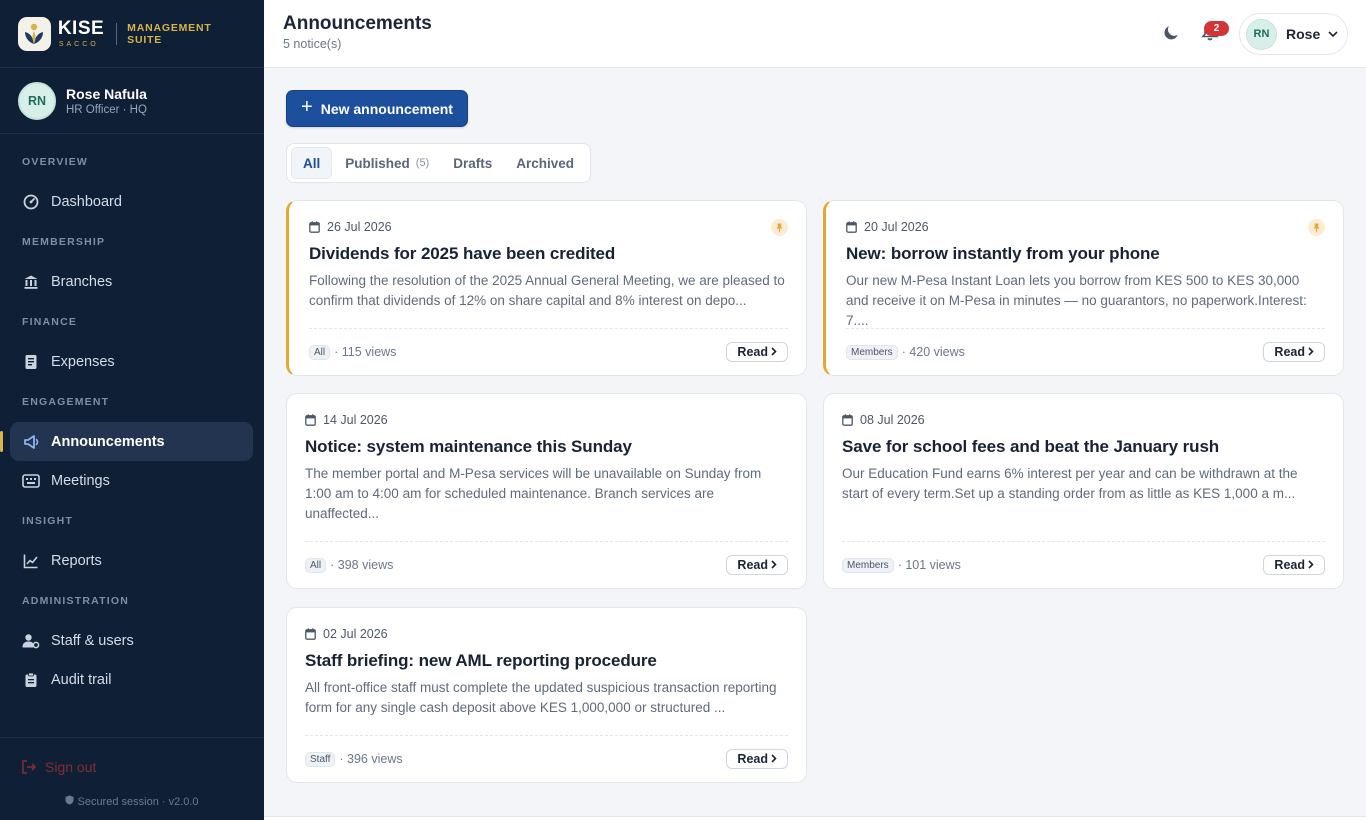 The image size is (1366, 820). Describe the element at coordinates (546, 420) in the screenshot. I see `card-date: 14 Jul 2026` at that location.